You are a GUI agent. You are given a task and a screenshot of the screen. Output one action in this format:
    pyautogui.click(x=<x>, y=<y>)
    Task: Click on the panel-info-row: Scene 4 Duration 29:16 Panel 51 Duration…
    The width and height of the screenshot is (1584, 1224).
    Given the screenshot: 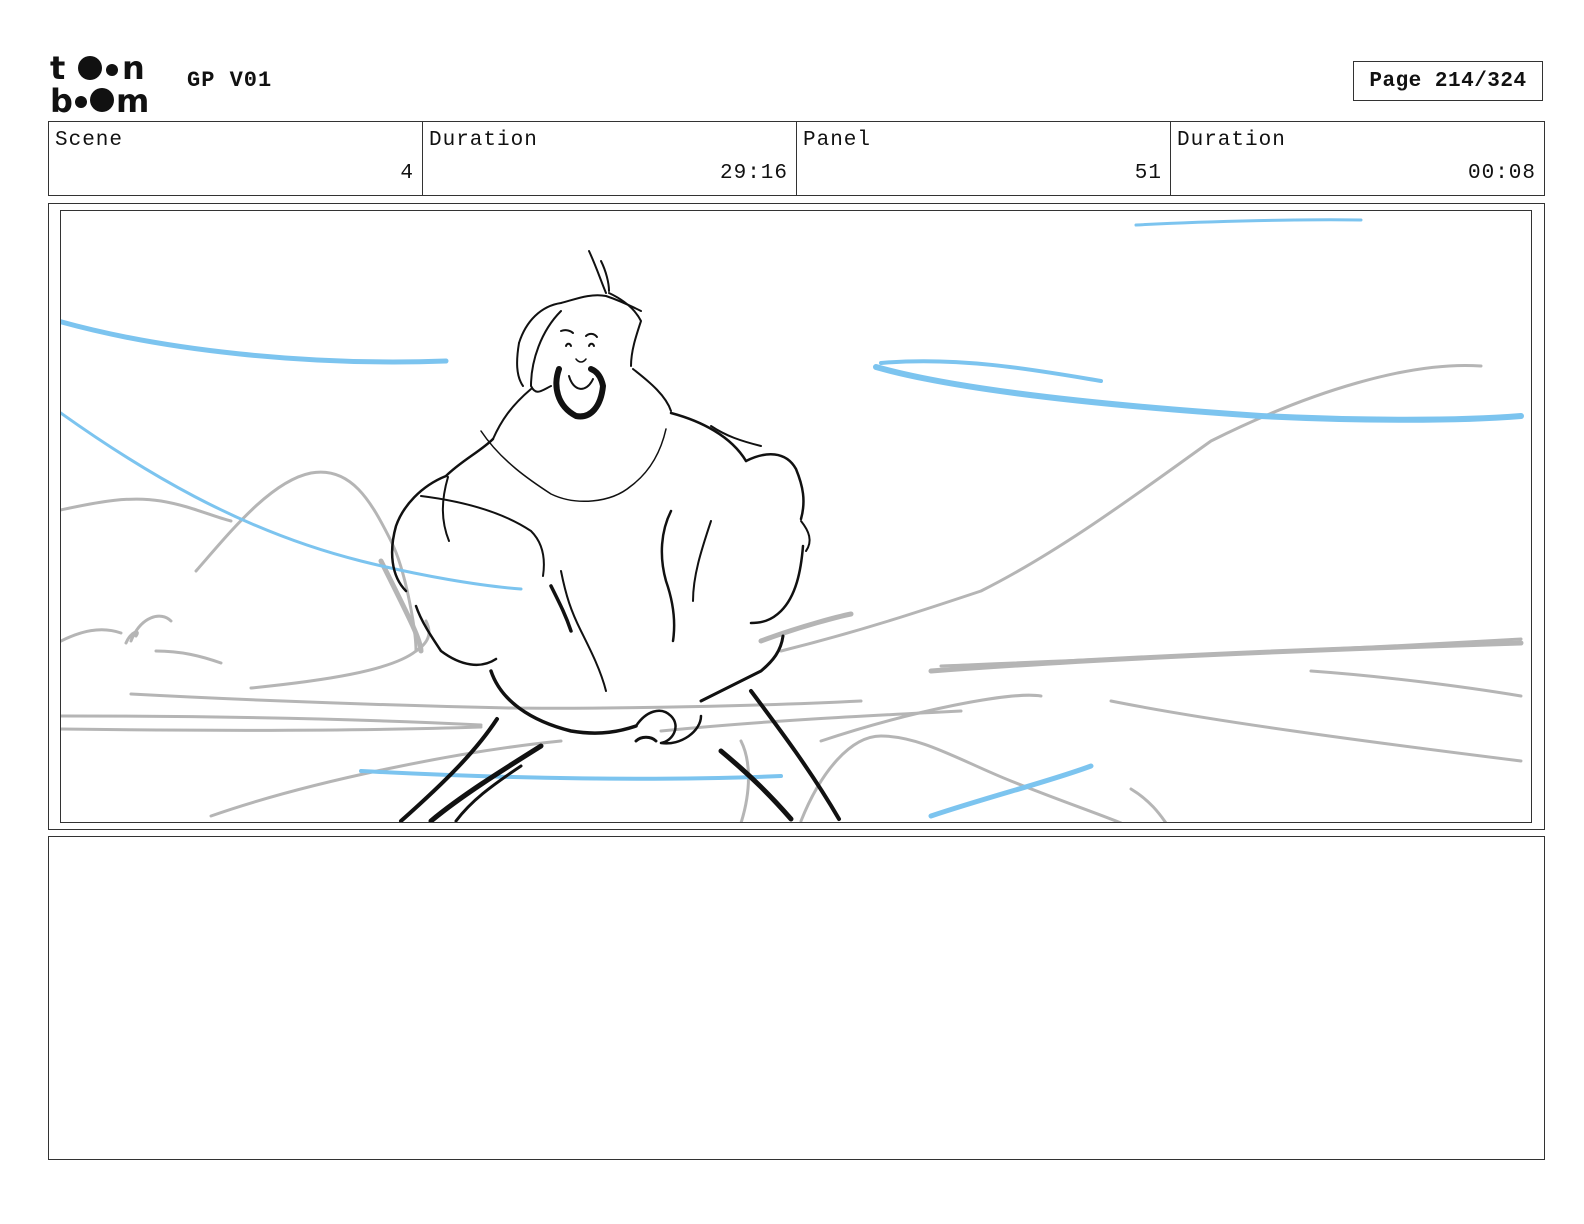 What is the action you would take?
    pyautogui.click(x=796, y=158)
    